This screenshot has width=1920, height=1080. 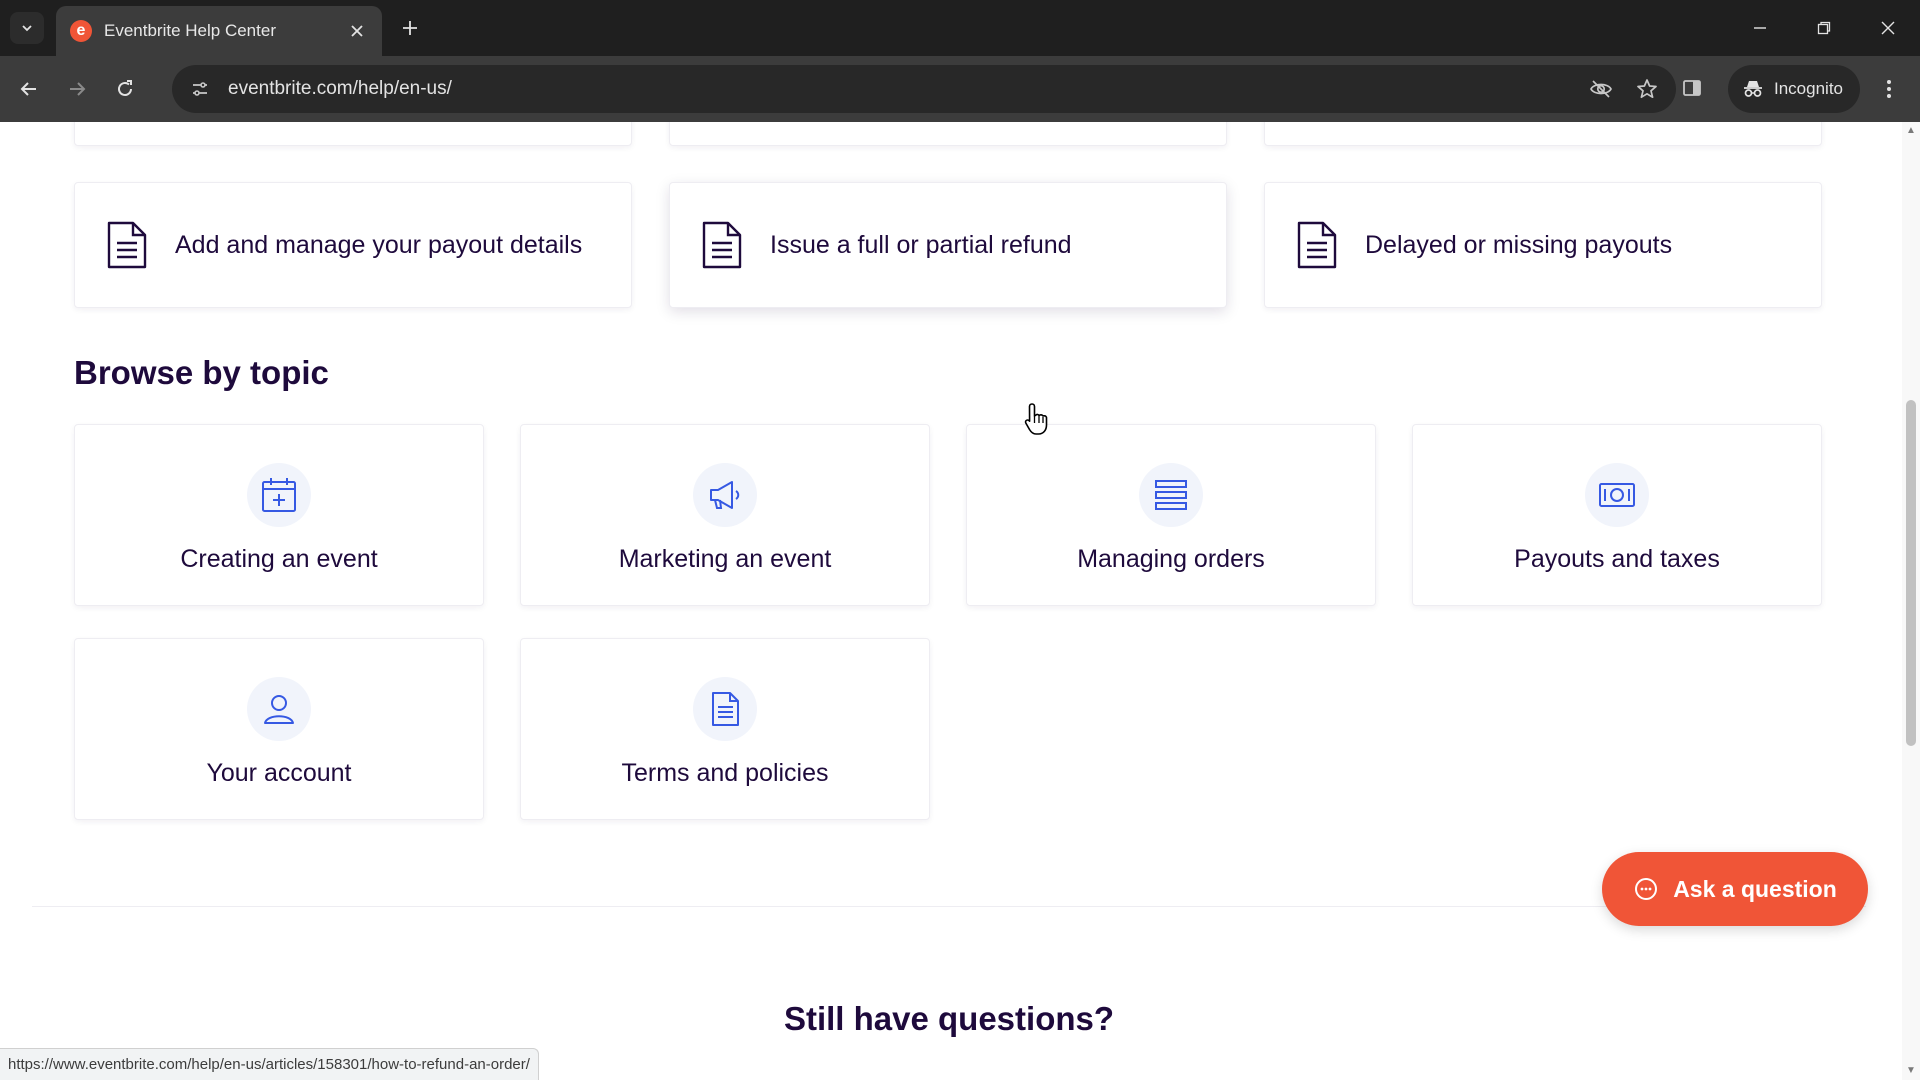 I want to click on restore-icon, so click(x=1824, y=28).